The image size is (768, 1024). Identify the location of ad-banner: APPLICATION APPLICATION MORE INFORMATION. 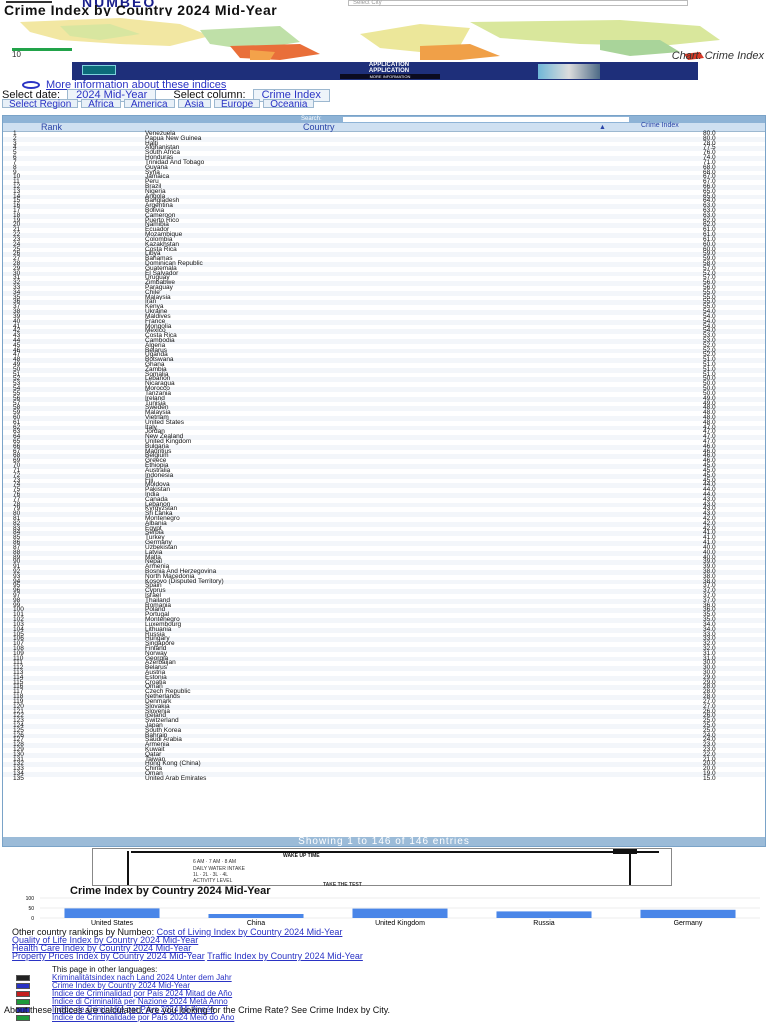
(385, 71).